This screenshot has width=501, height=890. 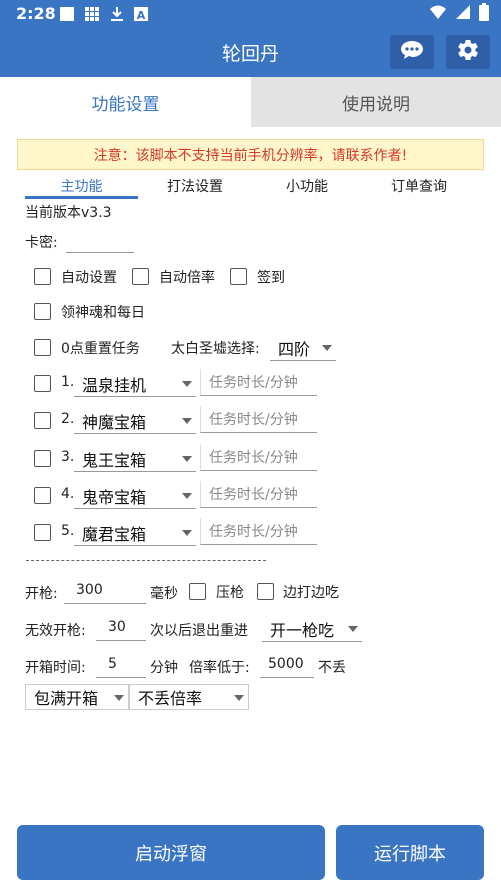 I want to click on box-mode-select: 包满开箱, so click(x=77, y=697).